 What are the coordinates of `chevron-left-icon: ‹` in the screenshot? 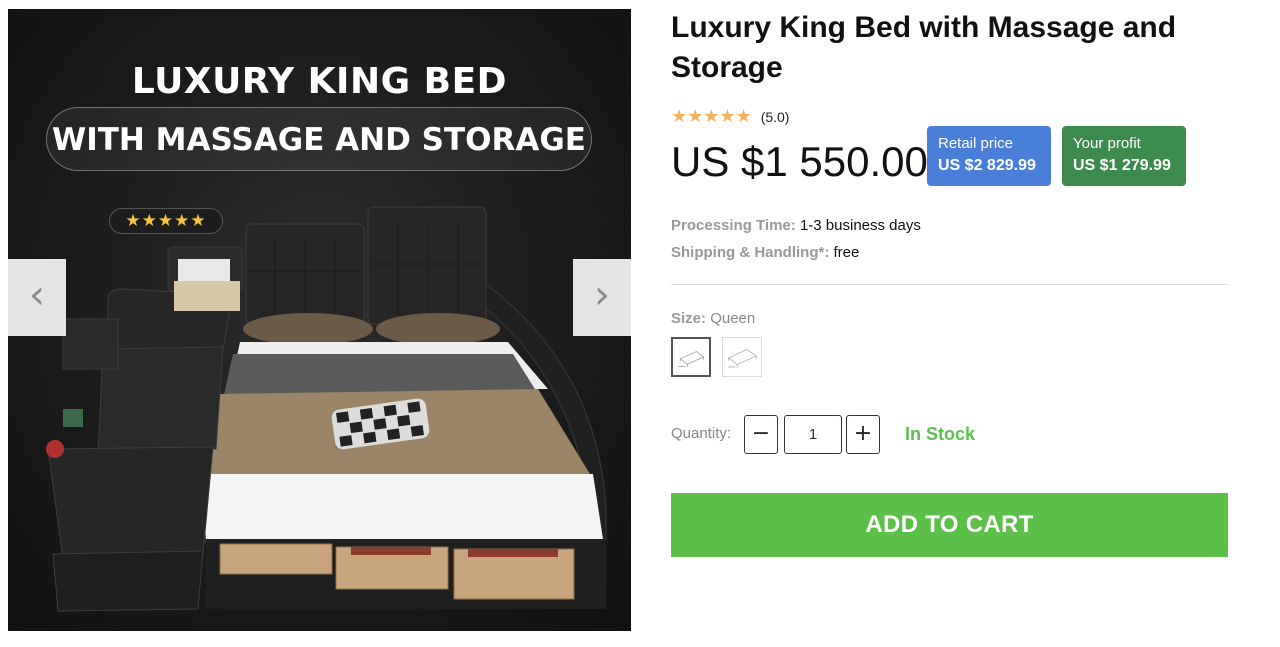 It's located at (37, 295).